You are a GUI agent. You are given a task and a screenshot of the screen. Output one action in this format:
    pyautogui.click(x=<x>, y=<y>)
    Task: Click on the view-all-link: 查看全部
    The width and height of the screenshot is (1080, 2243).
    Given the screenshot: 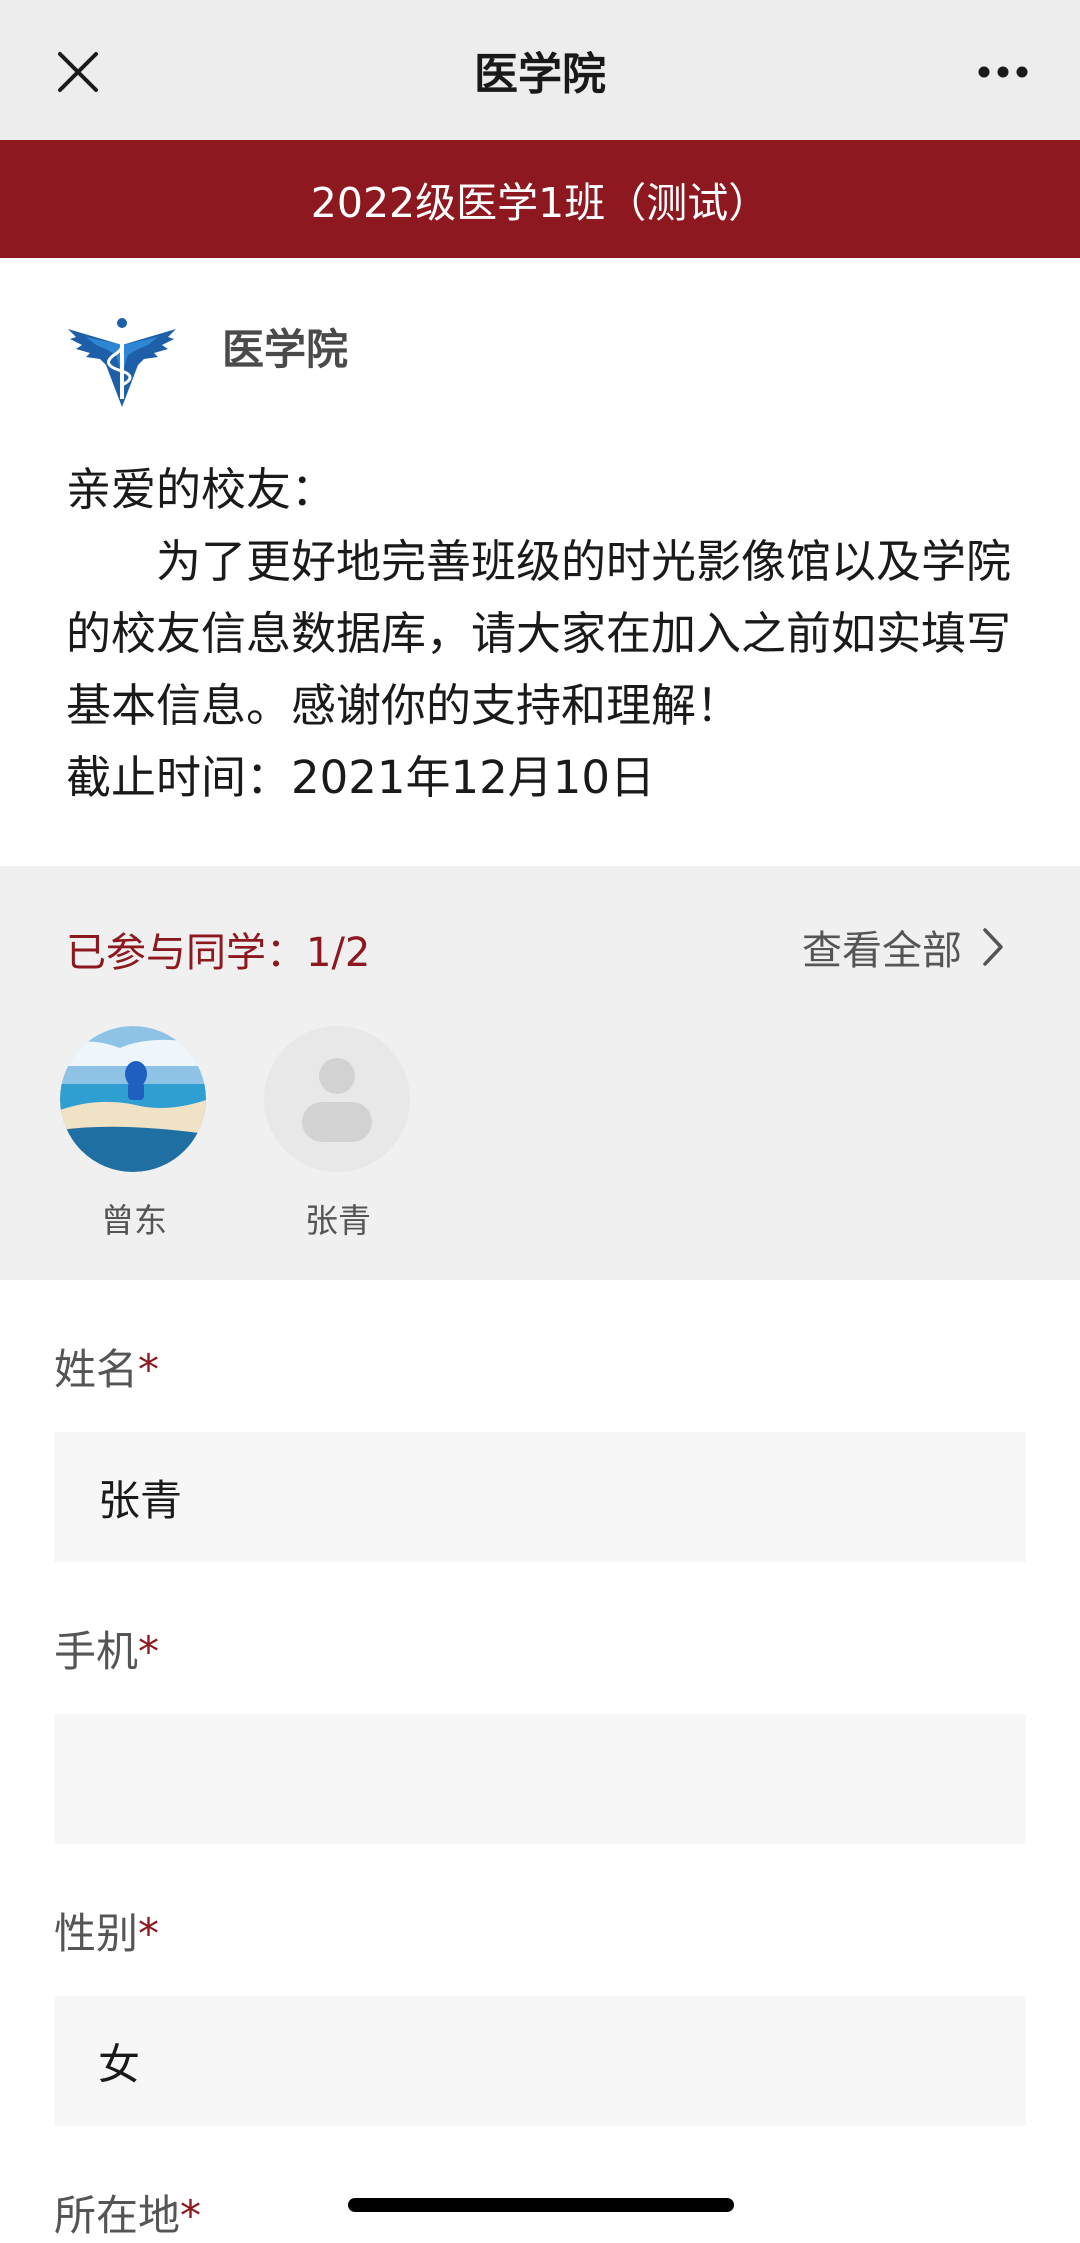 What is the action you would take?
    pyautogui.click(x=903, y=947)
    